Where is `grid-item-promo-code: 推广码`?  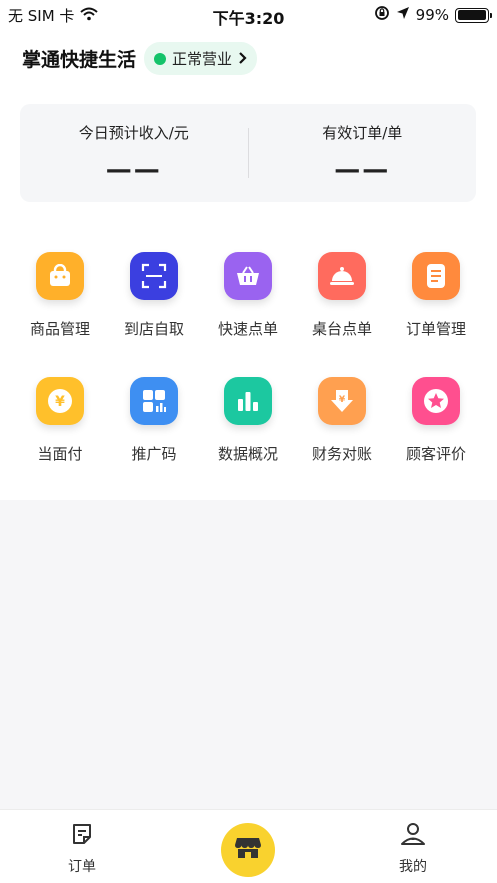
grid-item-promo-code: 推广码 is located at coordinates (154, 439).